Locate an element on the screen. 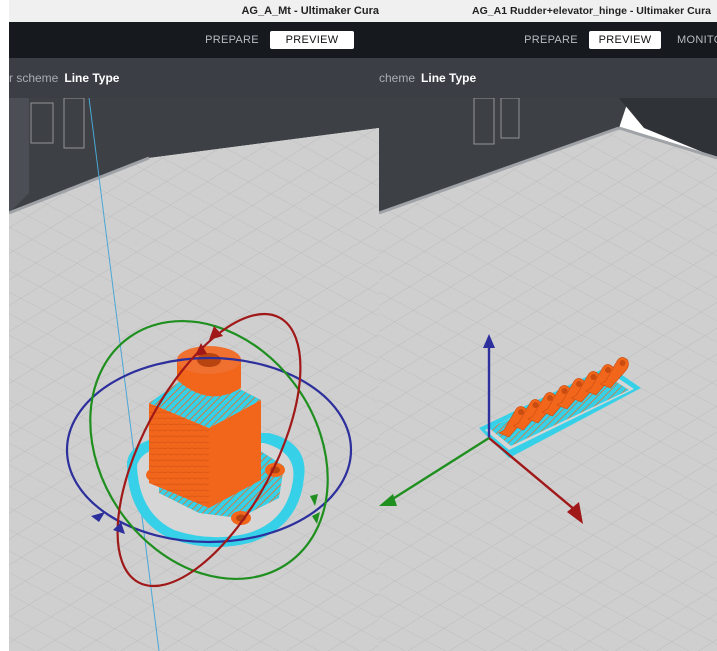 This screenshot has width=717, height=651. color-scheme-bar: cheme Line Type is located at coordinates (548, 78).